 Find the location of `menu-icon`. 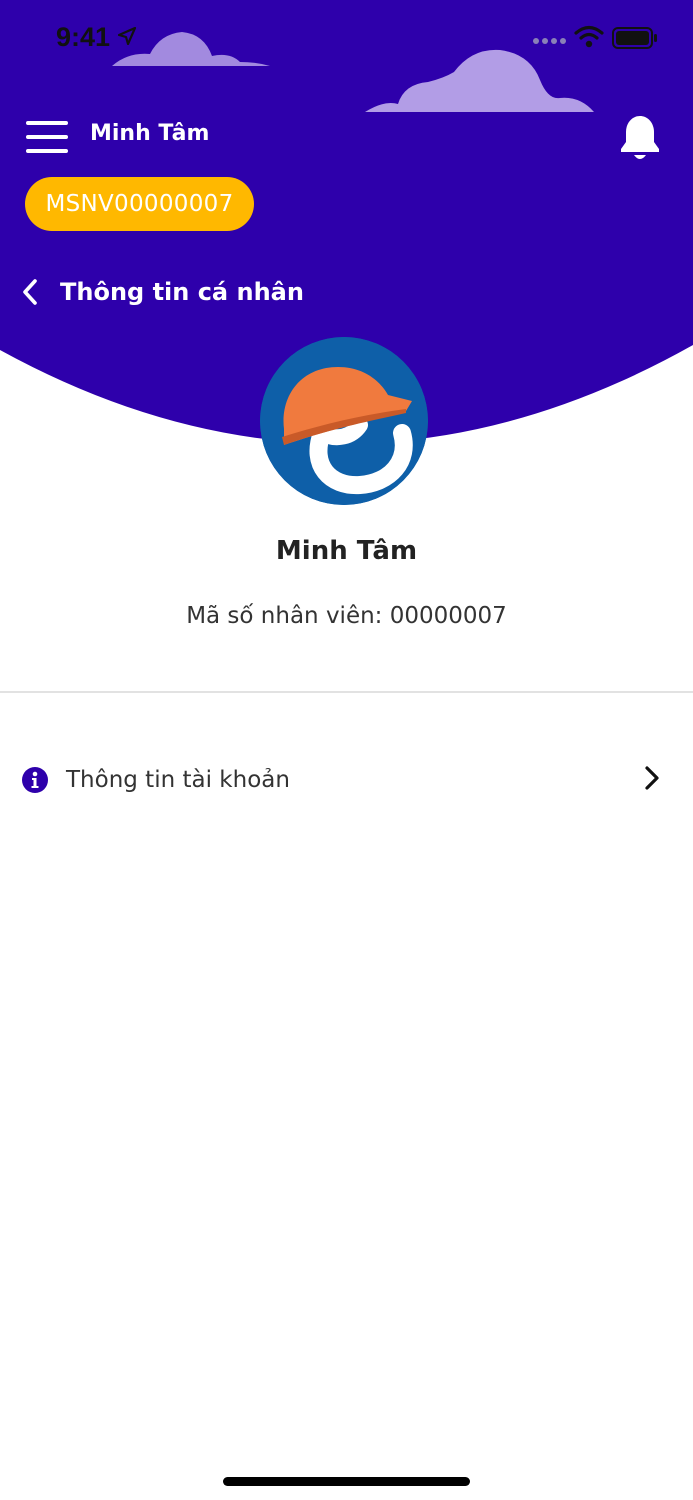

menu-icon is located at coordinates (47, 137).